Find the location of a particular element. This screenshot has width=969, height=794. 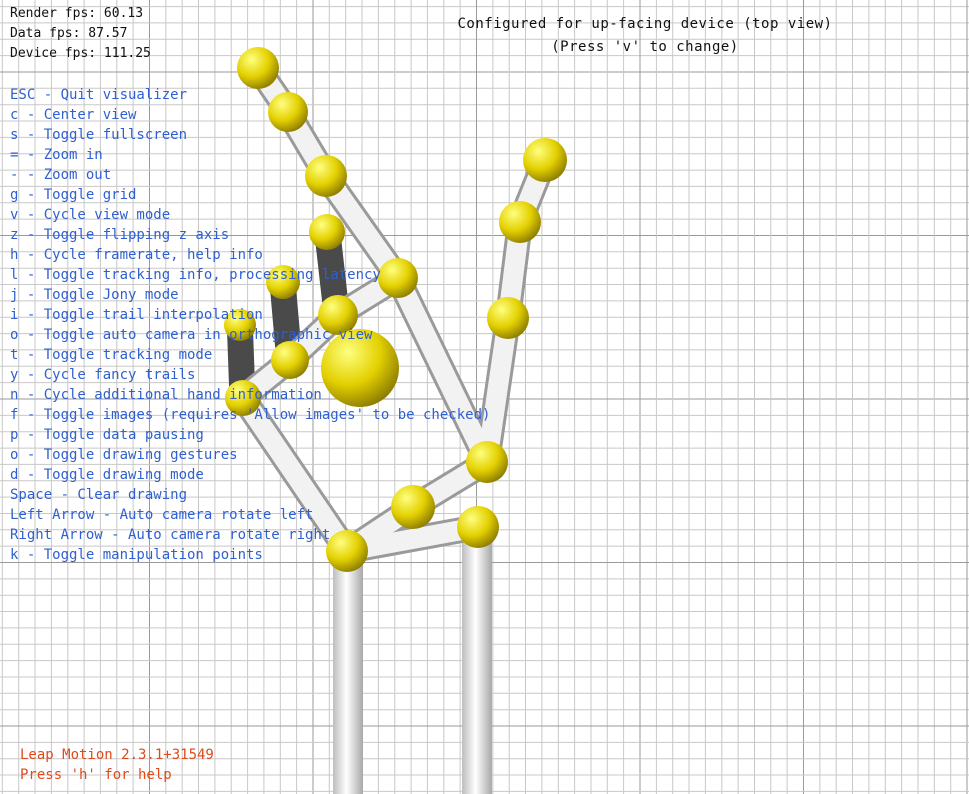

help-item: y - Cycle fancy trails is located at coordinates (103, 375).